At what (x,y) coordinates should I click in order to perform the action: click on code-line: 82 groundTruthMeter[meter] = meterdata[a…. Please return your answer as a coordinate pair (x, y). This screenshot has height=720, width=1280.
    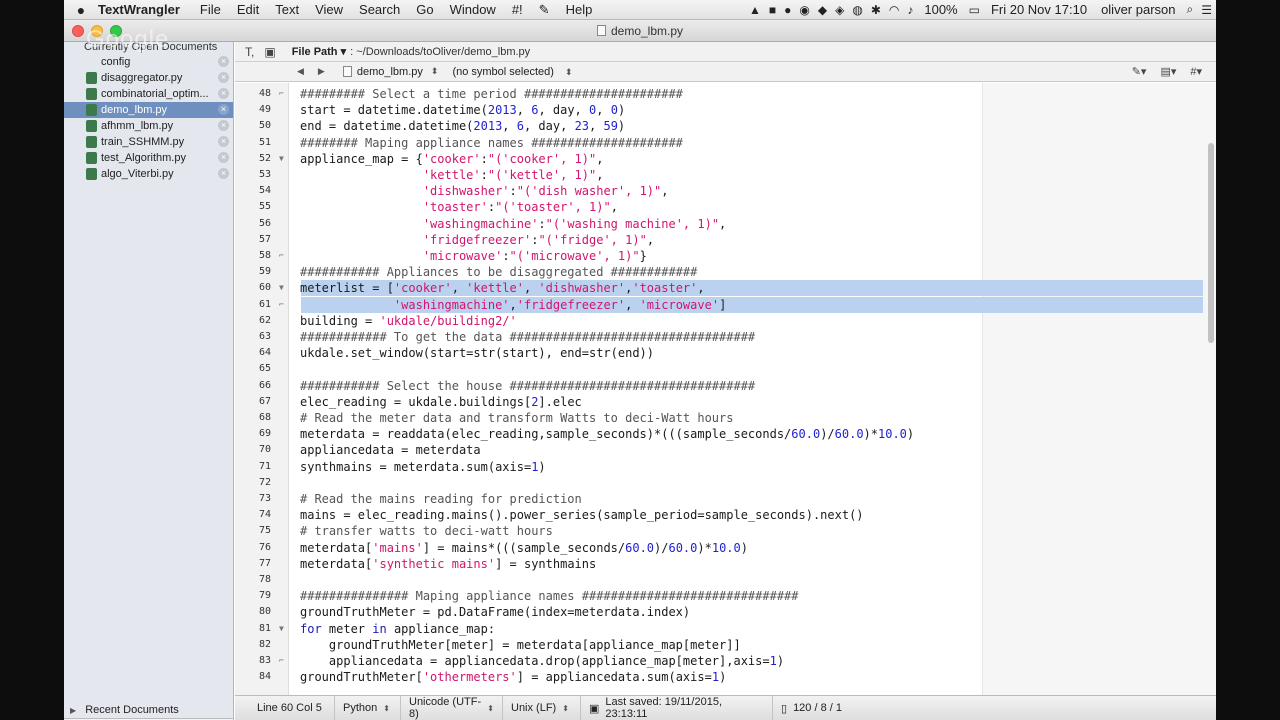
    Looking at the image, I should click on (725, 645).